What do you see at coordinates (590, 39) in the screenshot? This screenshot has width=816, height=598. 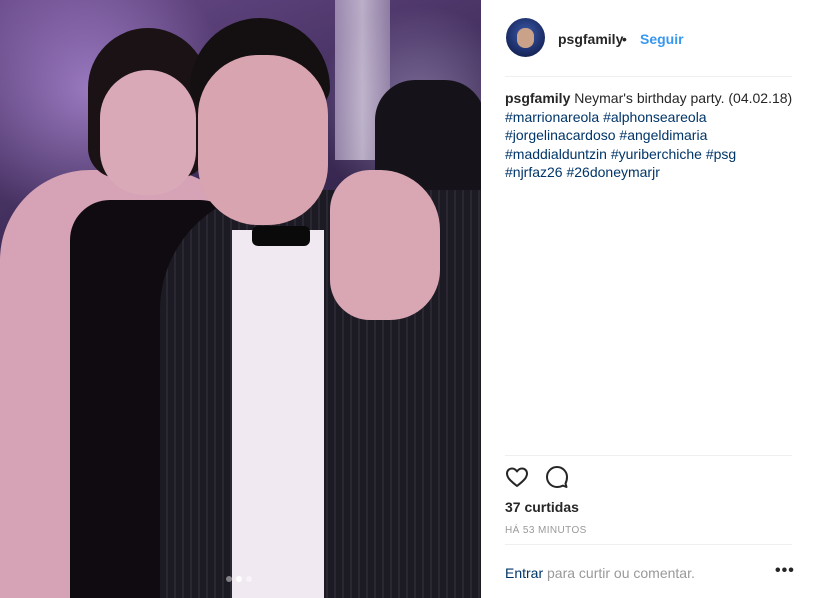 I see `header-username: psgfamily` at bounding box center [590, 39].